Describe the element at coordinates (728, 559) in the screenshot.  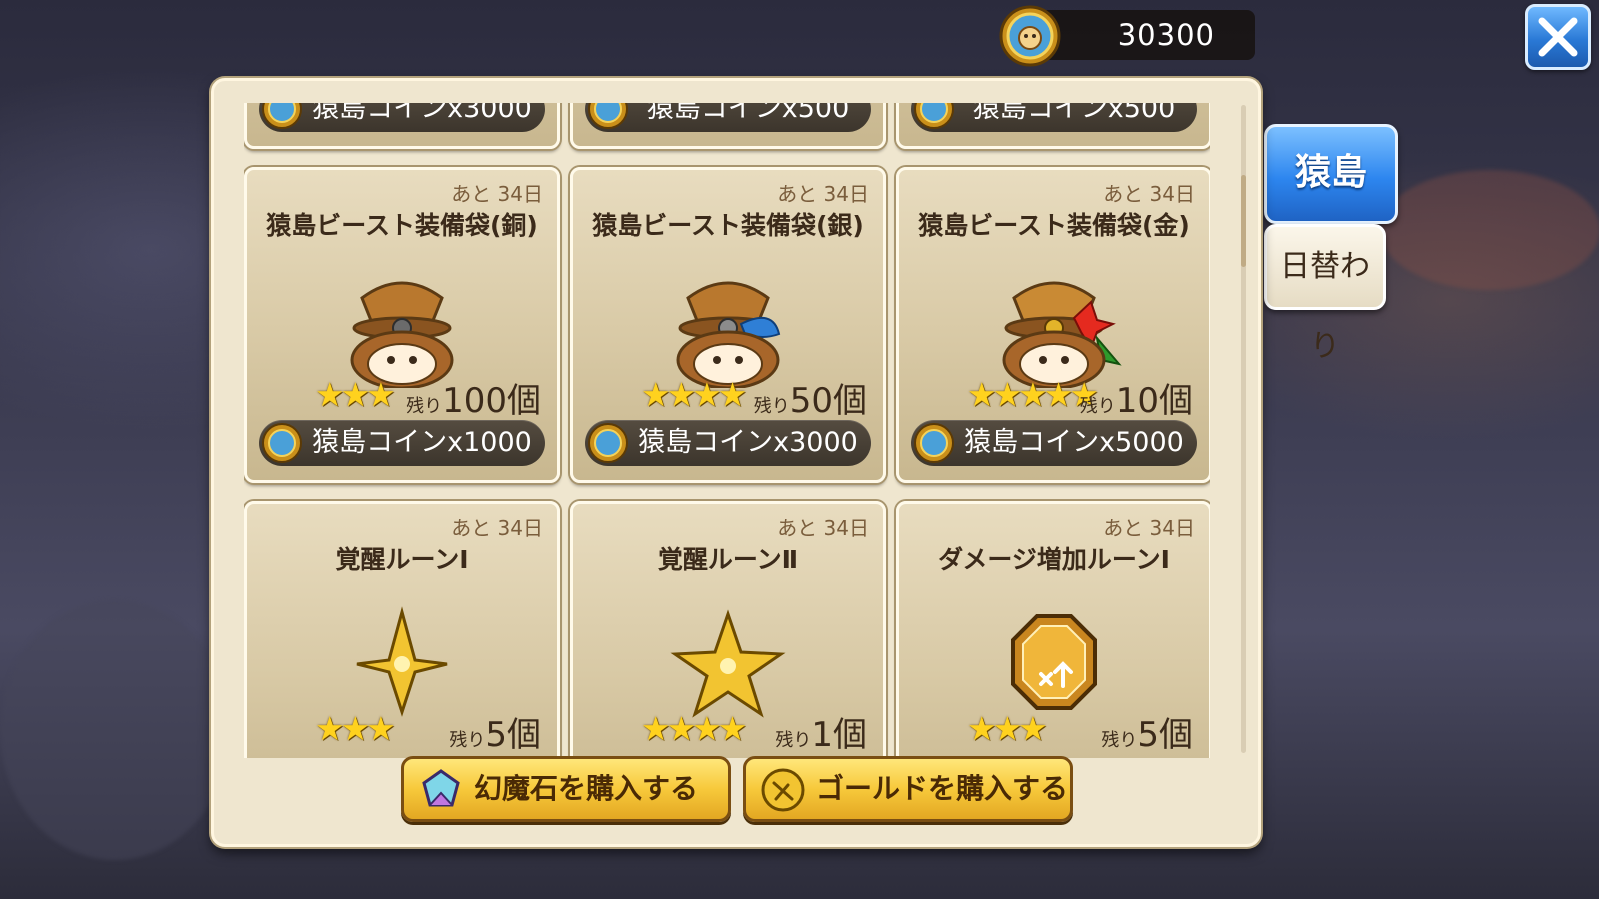
I see `item-title: 覚醒ルーンⅡ` at that location.